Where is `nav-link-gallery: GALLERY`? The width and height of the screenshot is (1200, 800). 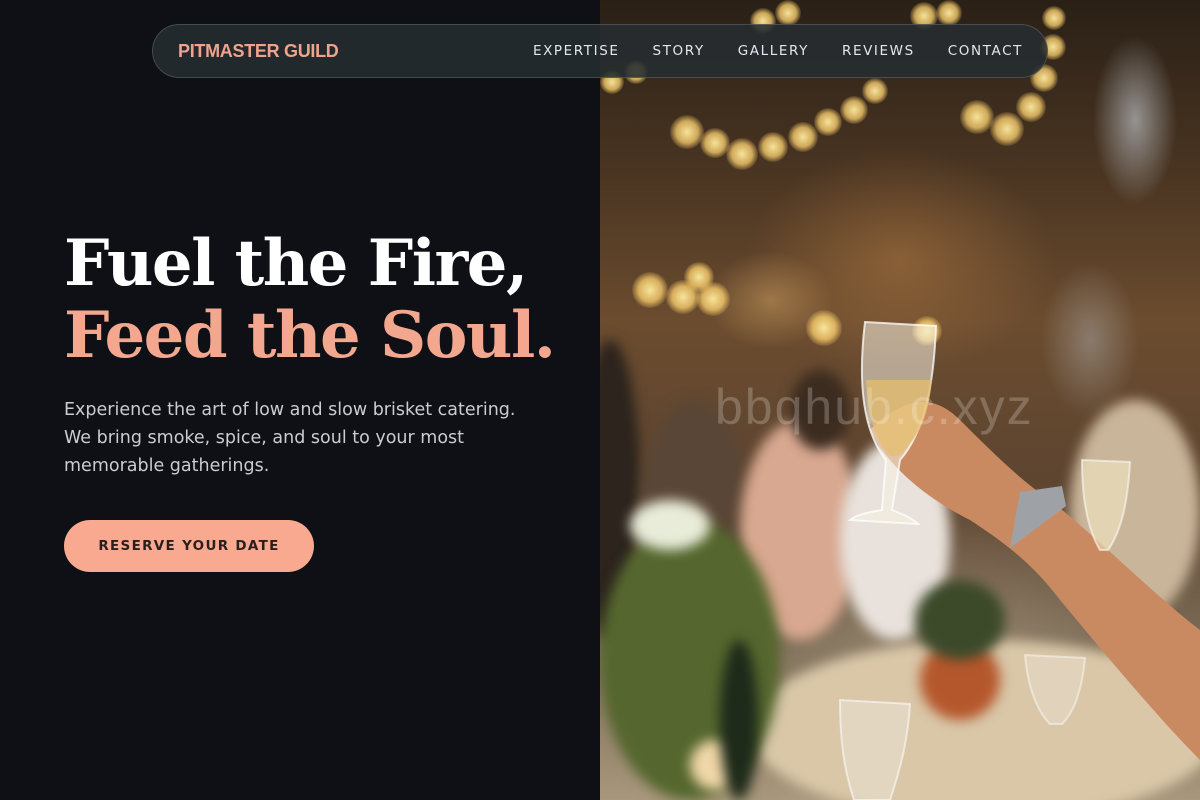
nav-link-gallery: GALLERY is located at coordinates (773, 51).